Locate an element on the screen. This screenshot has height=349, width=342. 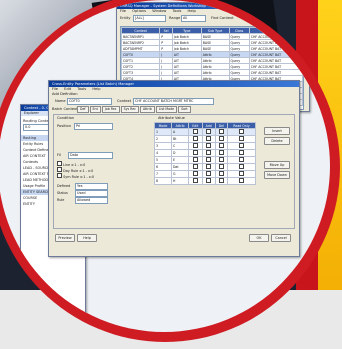
filter-tab: Sort is located at coordinates (184, 109).